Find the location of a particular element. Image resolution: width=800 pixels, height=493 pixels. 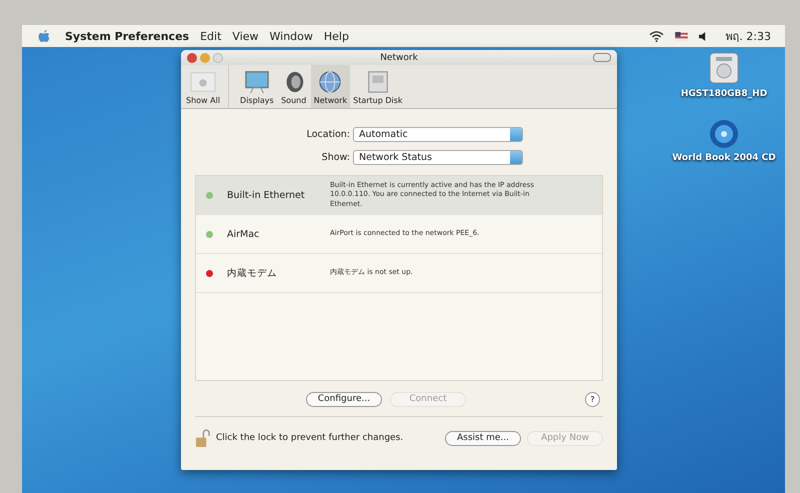

lock-message: Click the lock to prevent further changes. is located at coordinates (310, 438).